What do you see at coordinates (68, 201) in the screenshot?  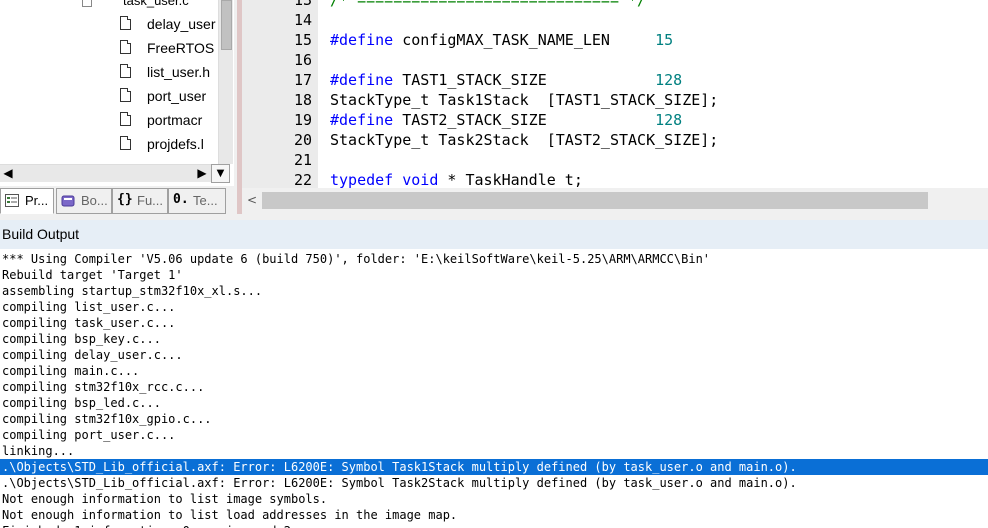 I see `books-icon` at bounding box center [68, 201].